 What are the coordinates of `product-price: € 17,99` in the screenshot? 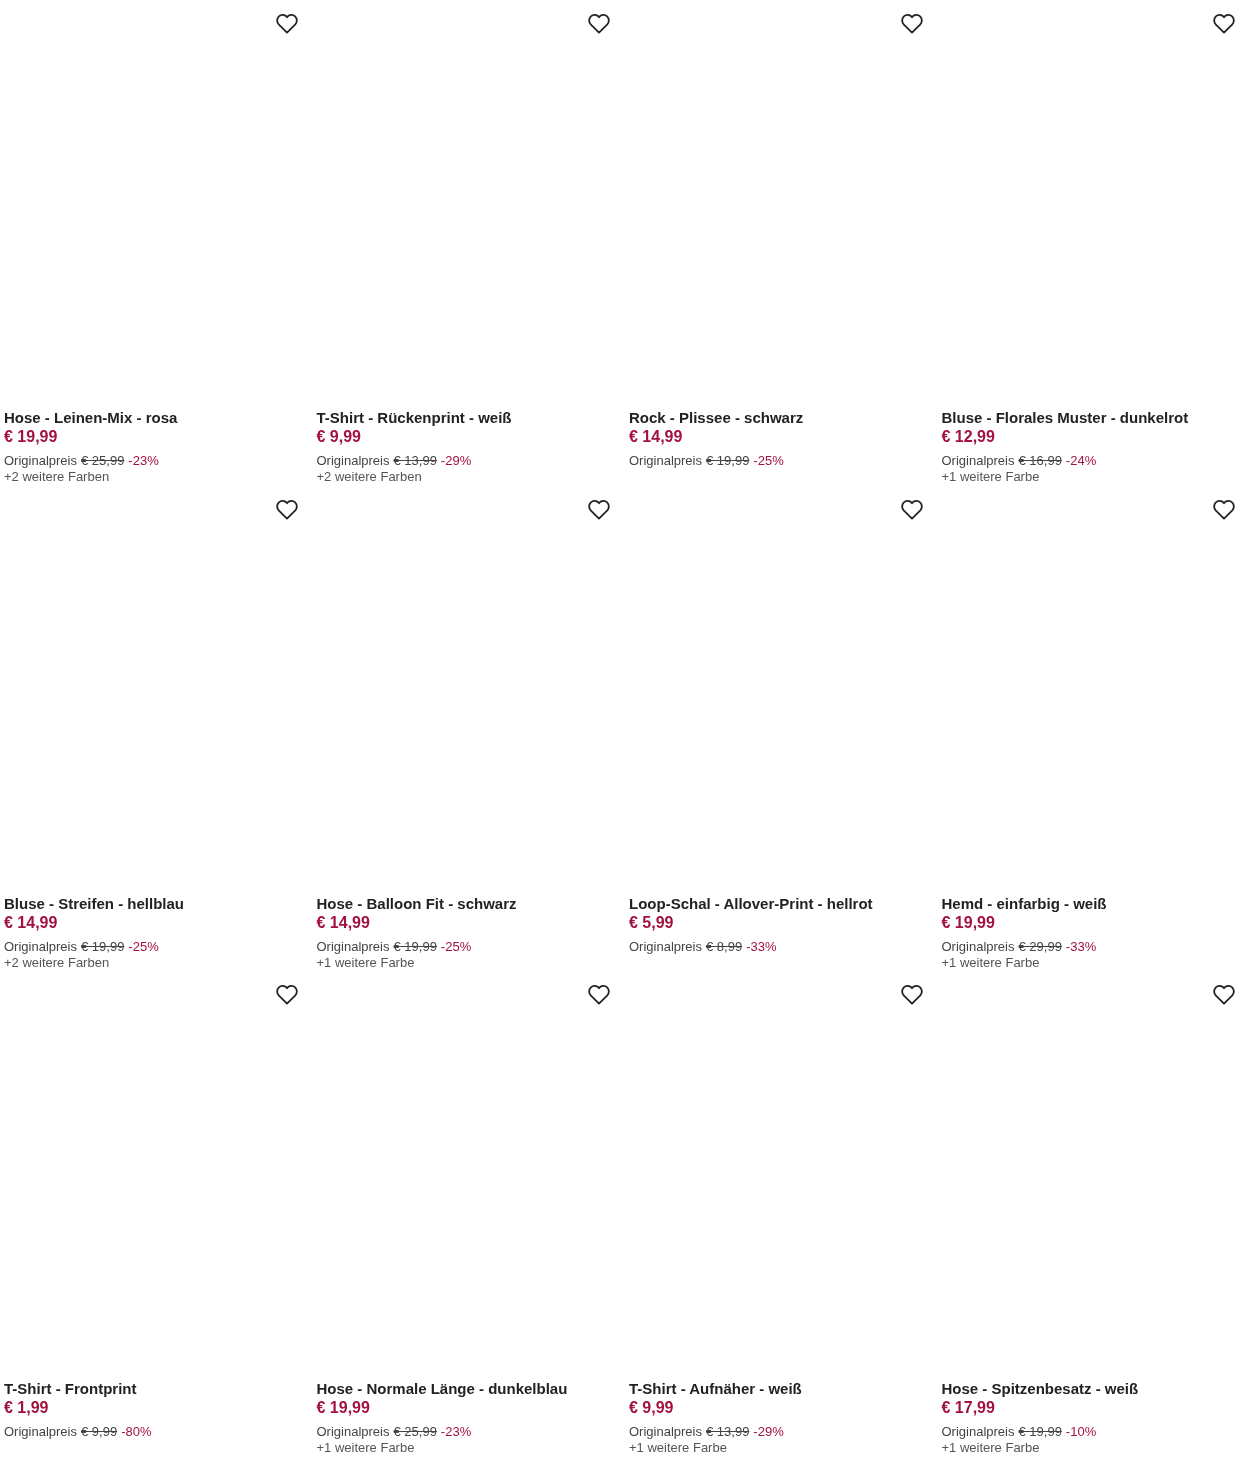 It's located at (968, 1408).